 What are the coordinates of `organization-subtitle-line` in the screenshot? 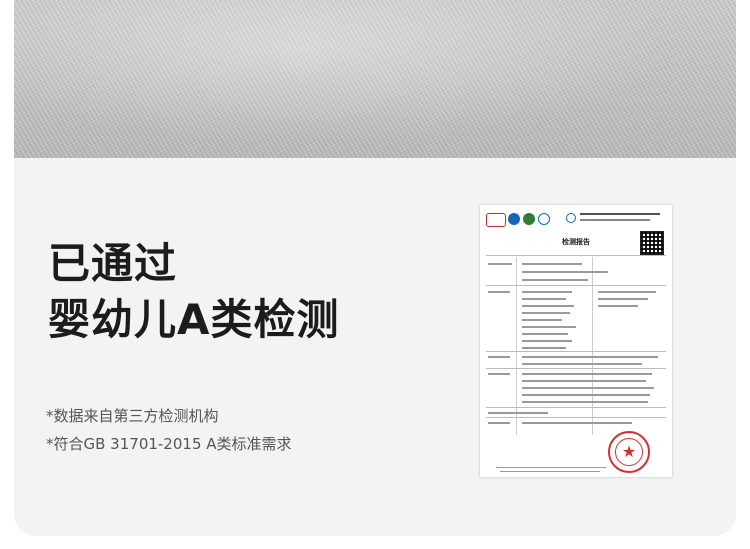 It's located at (615, 220).